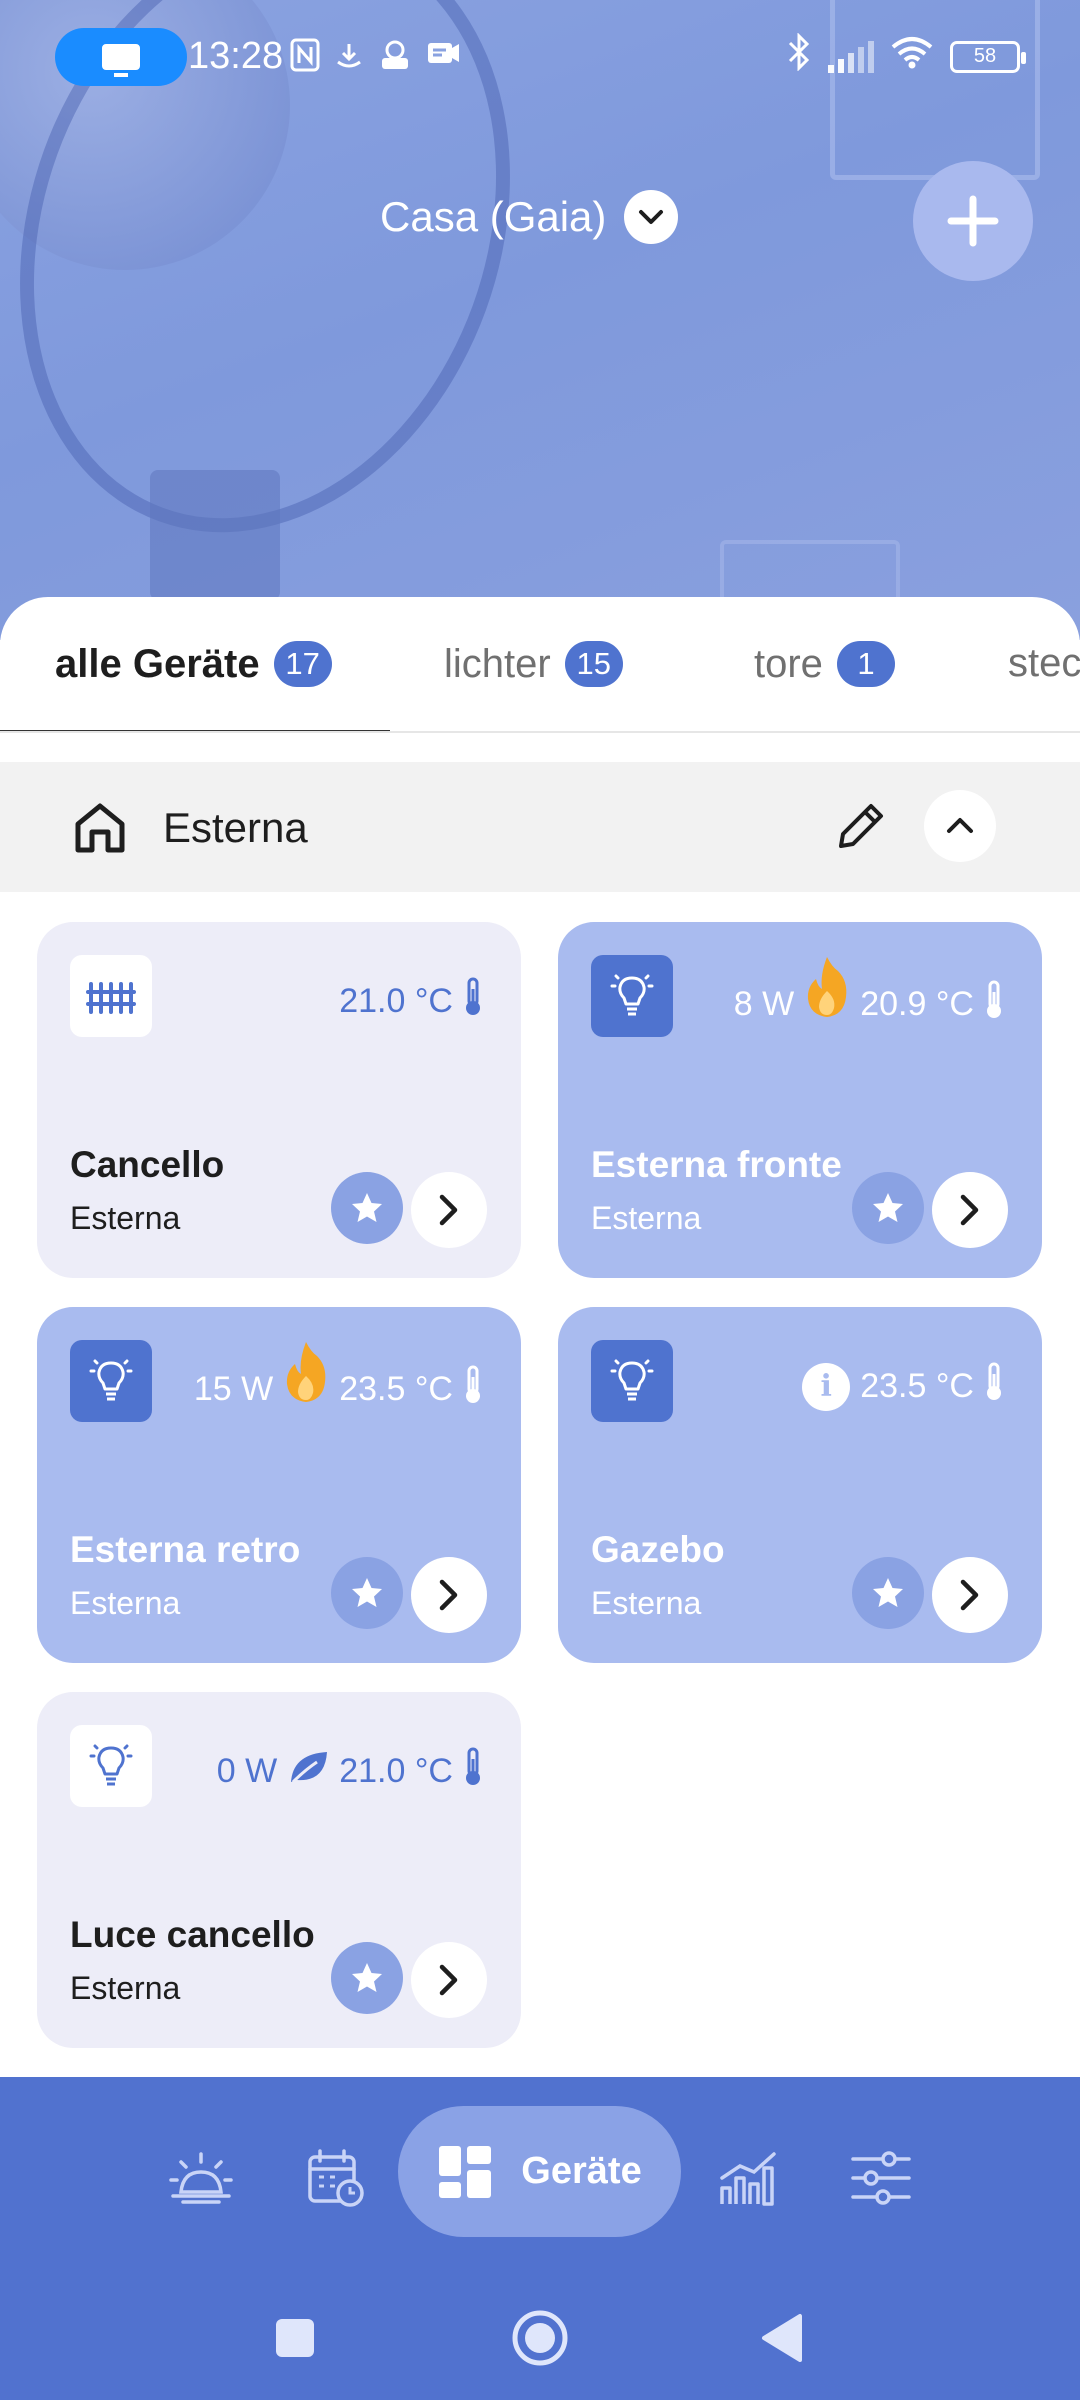 This screenshot has width=1080, height=2400. Describe the element at coordinates (201, 2178) in the screenshot. I see `sunrise-icon` at that location.